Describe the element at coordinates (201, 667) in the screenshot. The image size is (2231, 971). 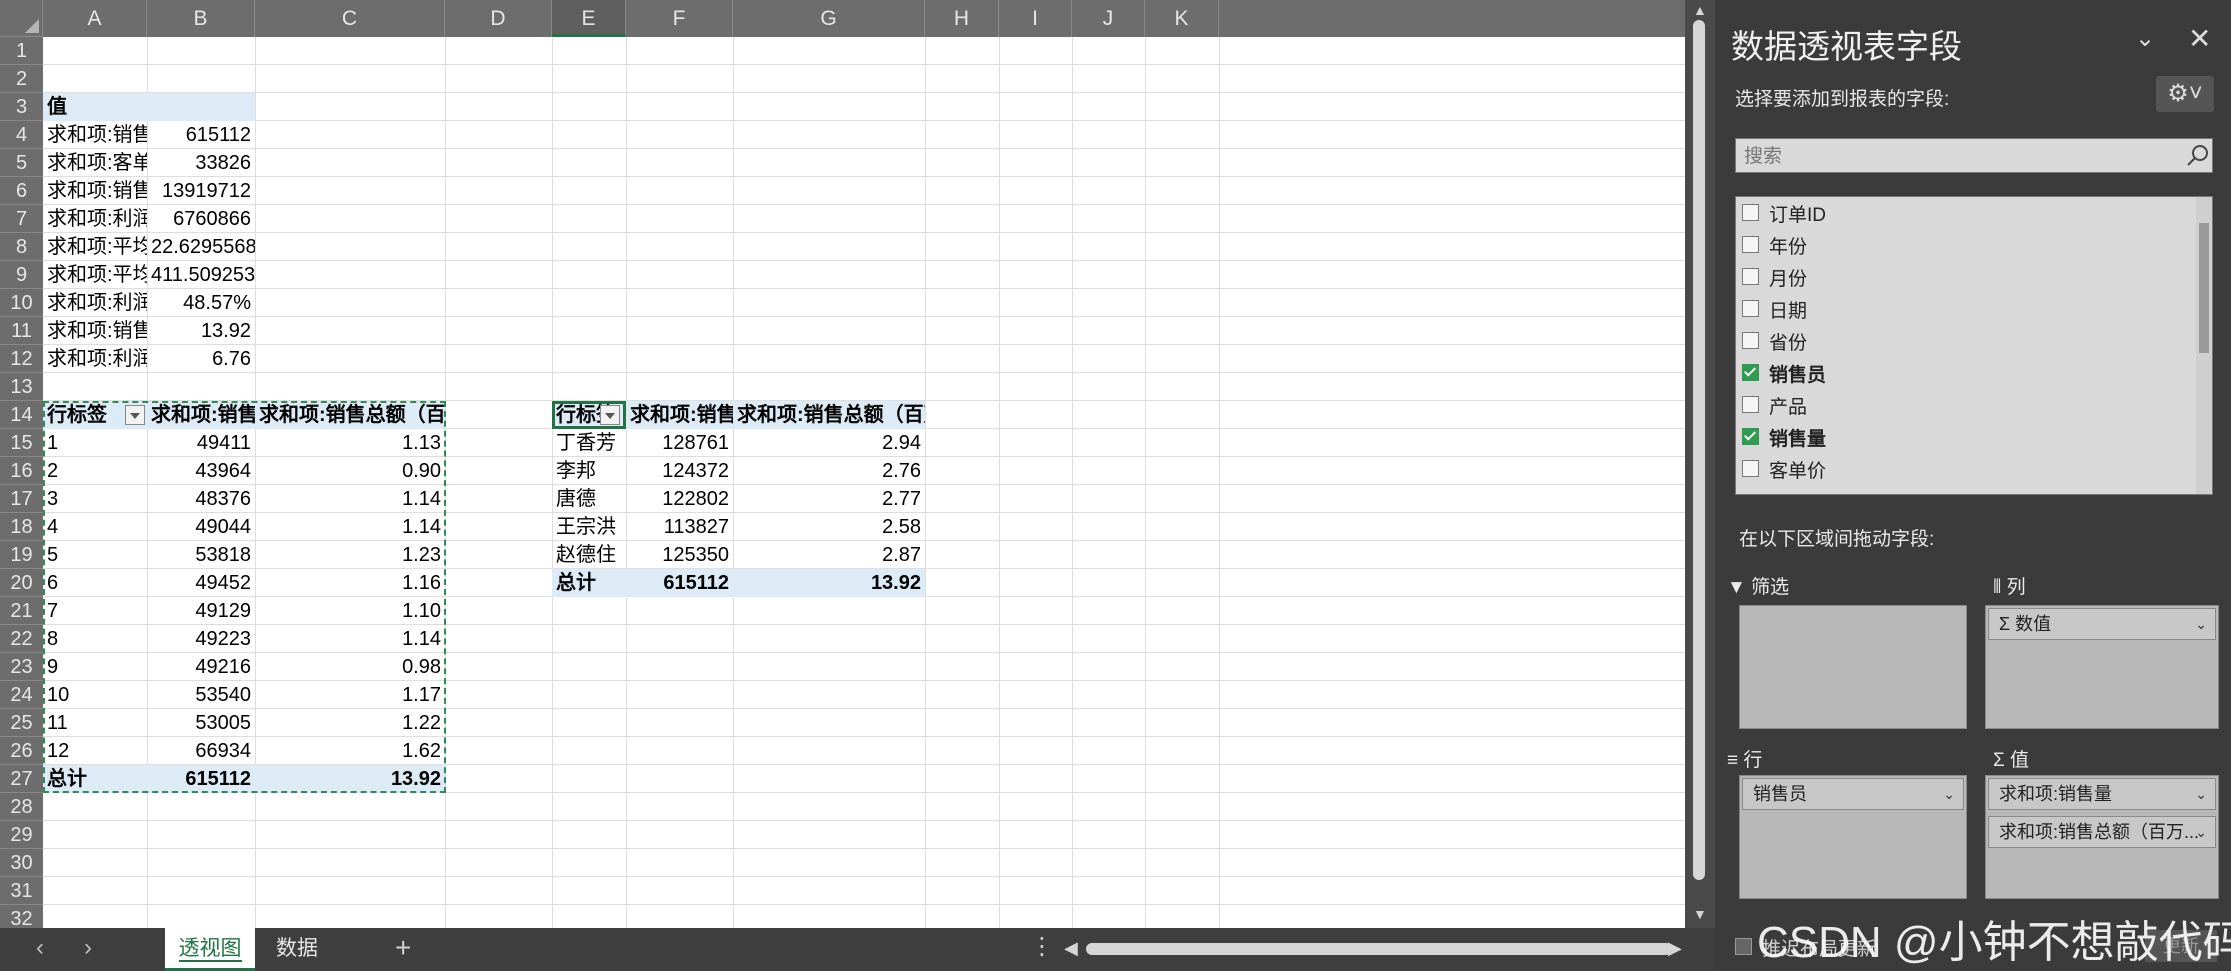
I see `pivot-quantity: 49216` at that location.